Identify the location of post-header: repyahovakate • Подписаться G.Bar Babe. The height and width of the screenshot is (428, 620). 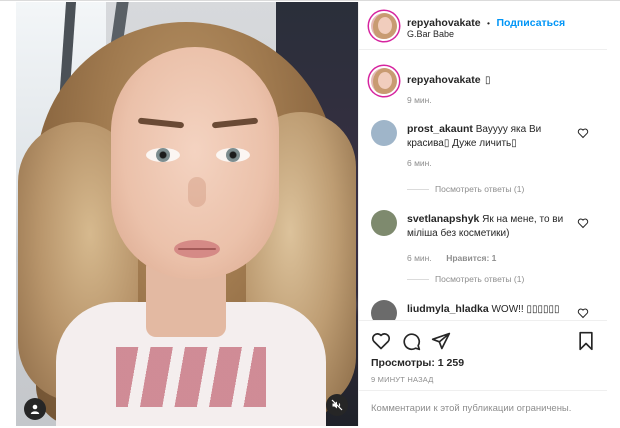
(483, 26).